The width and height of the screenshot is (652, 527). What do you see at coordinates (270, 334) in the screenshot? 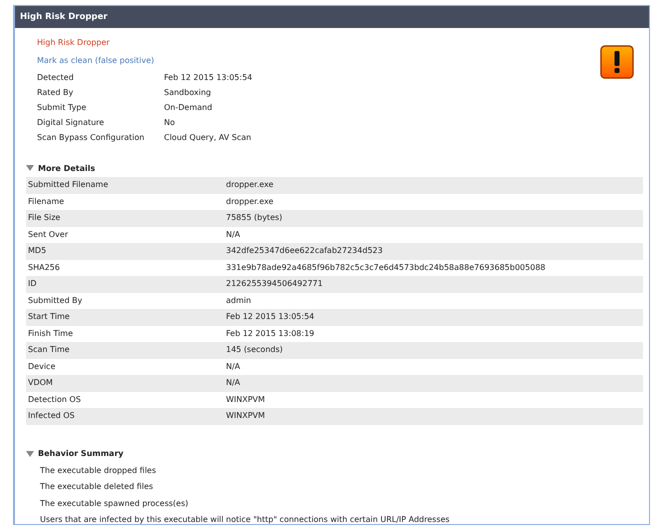
I see `table-cell-text: Feb 12 2015 13:08:19` at bounding box center [270, 334].